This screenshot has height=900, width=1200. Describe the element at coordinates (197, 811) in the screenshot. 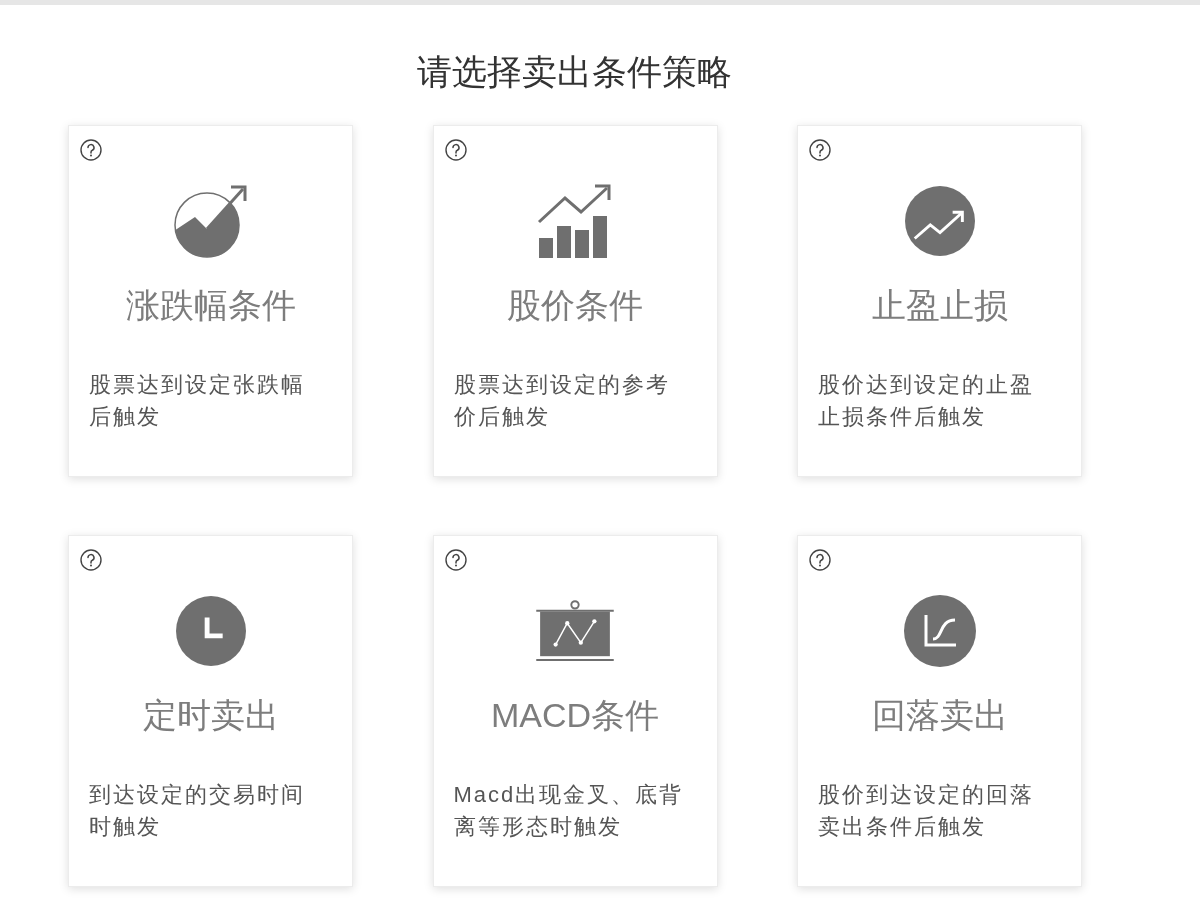

I see `card-description: 到达设定的交易时间时触发` at that location.